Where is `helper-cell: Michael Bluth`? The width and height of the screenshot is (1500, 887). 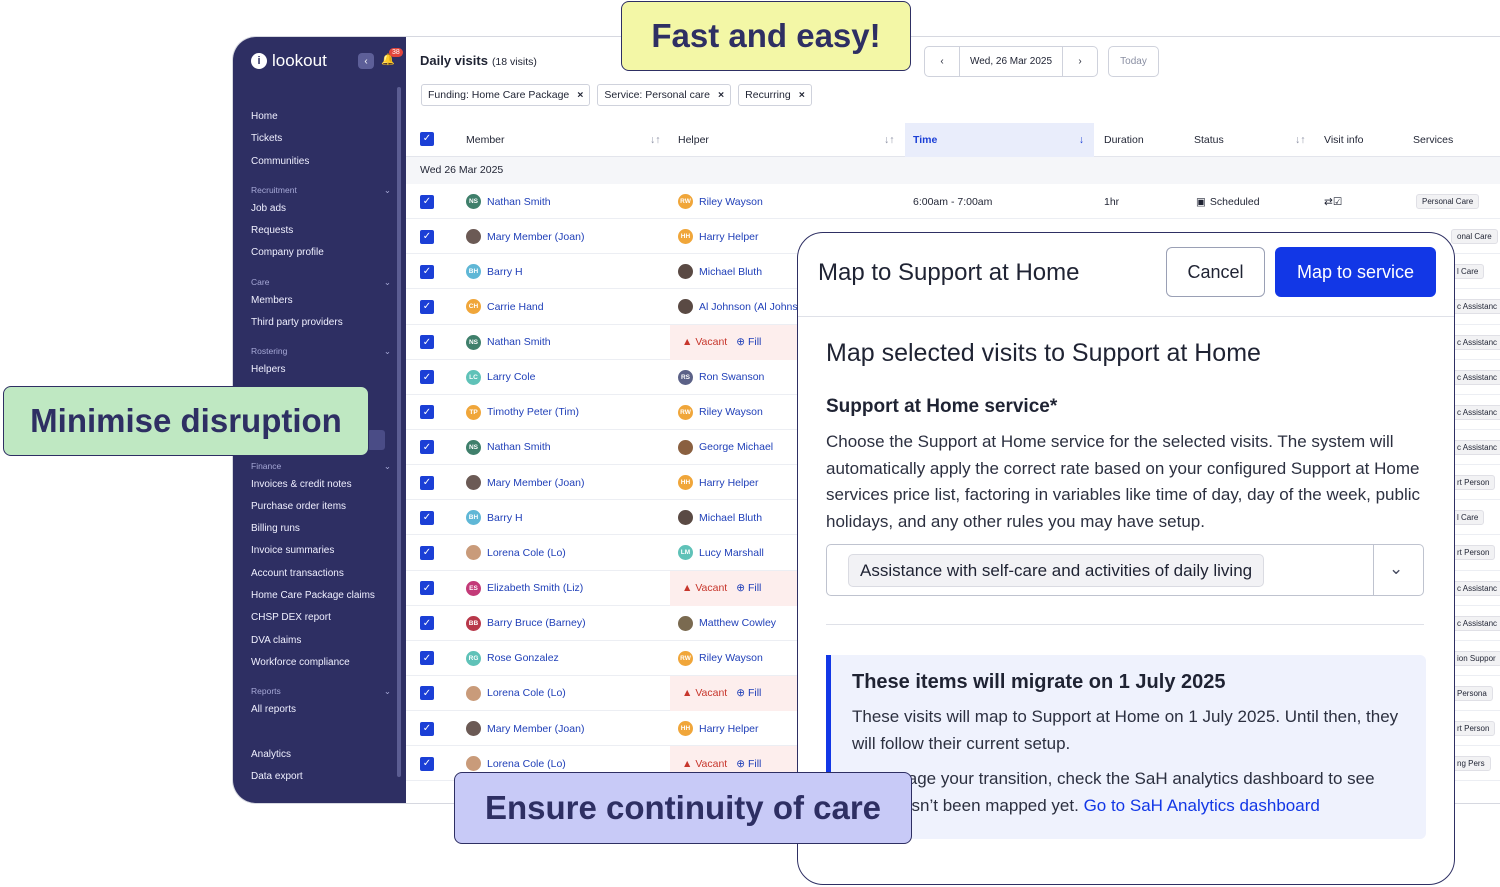
helper-cell: Michael Bluth is located at coordinates (720, 271).